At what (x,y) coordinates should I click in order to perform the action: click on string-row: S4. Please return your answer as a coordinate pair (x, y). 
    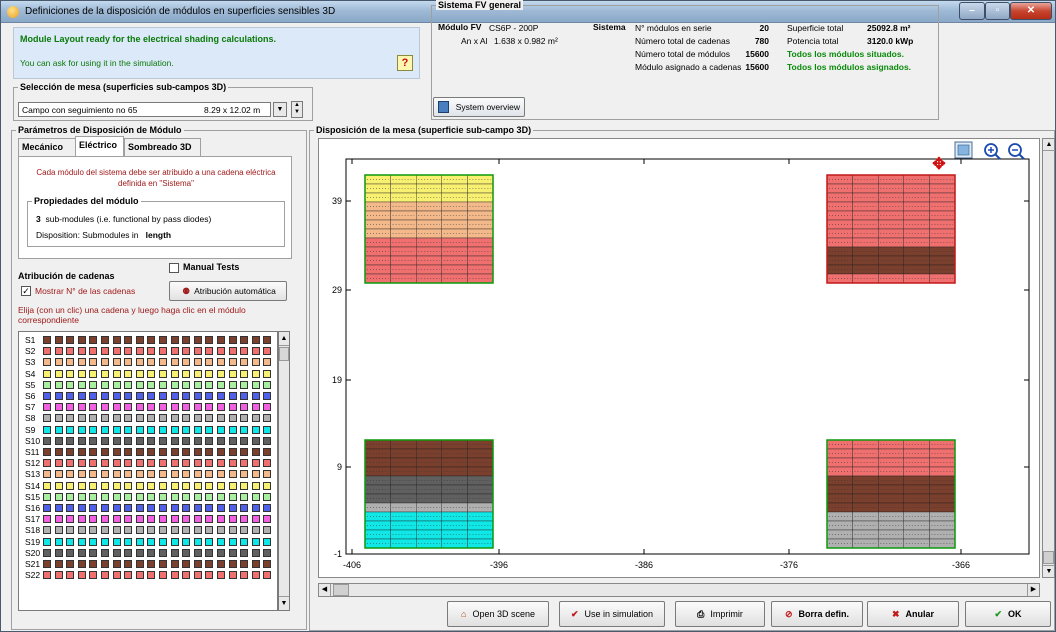
    Looking at the image, I should click on (148, 373).